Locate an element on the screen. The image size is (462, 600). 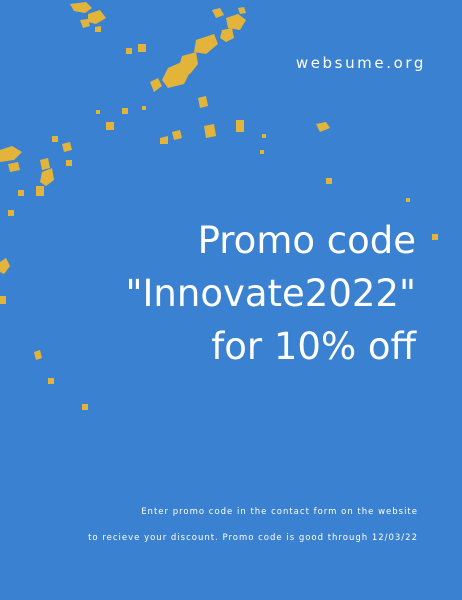
headline-line-3: for 10% off is located at coordinates (313, 346).